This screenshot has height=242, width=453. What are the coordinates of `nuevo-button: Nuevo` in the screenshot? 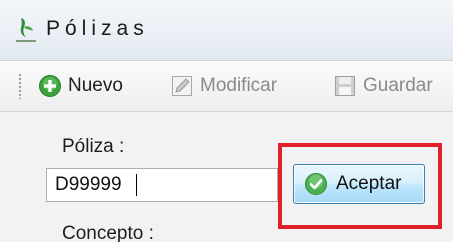 It's located at (80, 86).